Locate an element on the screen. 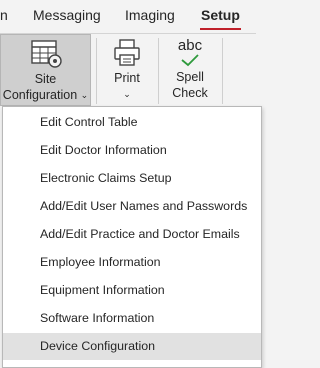 Image resolution: width=320 pixels, height=368 pixels. spell-check-label-line2: Check is located at coordinates (190, 93).